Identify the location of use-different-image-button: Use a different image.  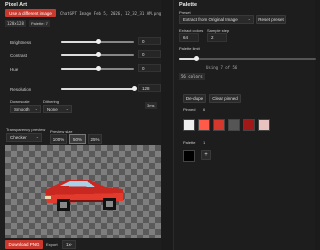
(30, 13).